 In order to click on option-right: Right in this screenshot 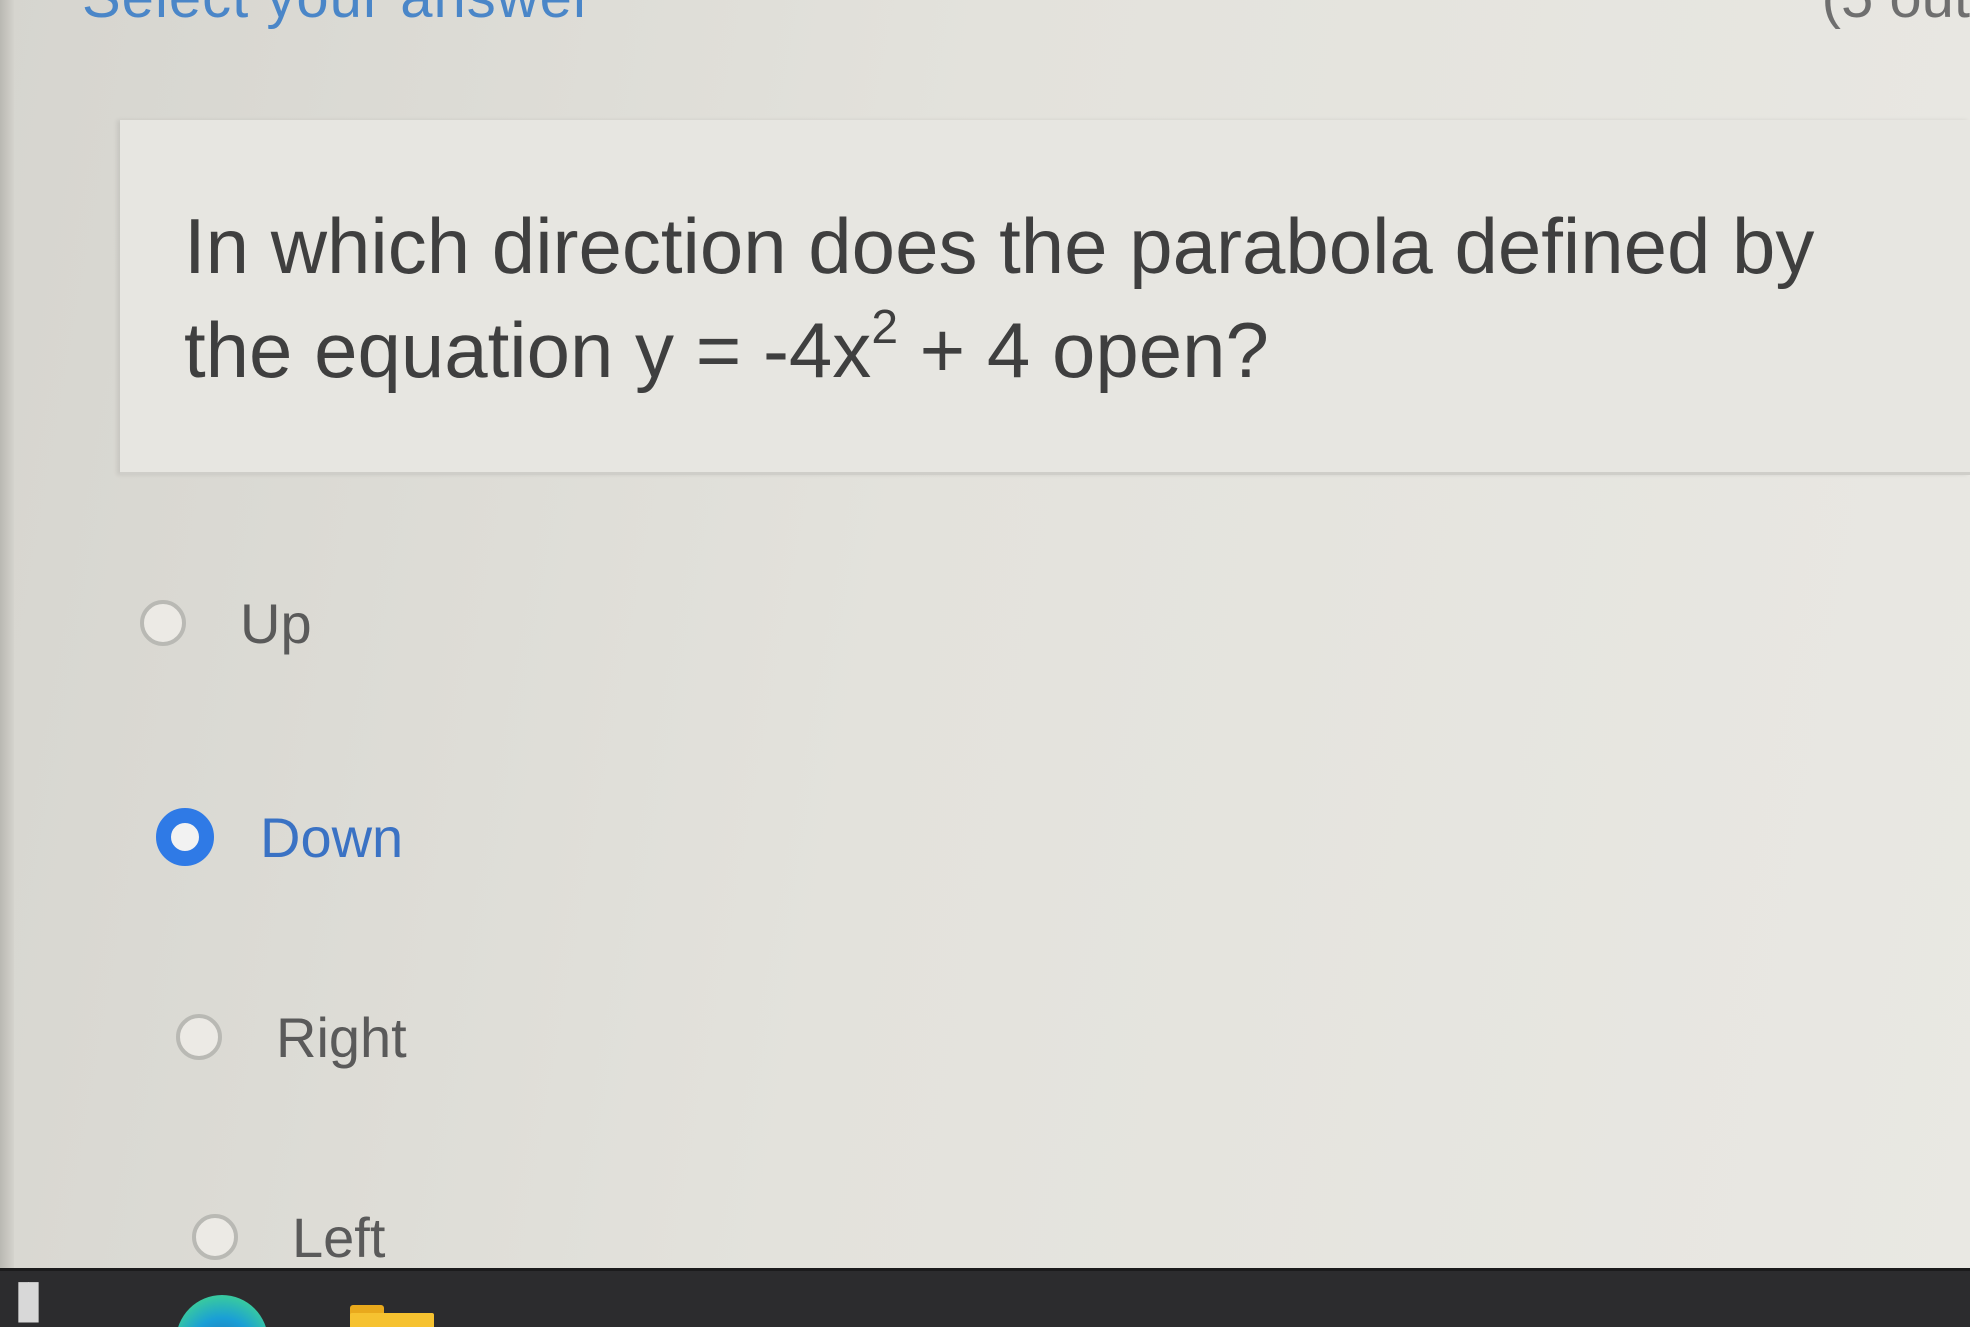, I will do `click(291, 1037)`.